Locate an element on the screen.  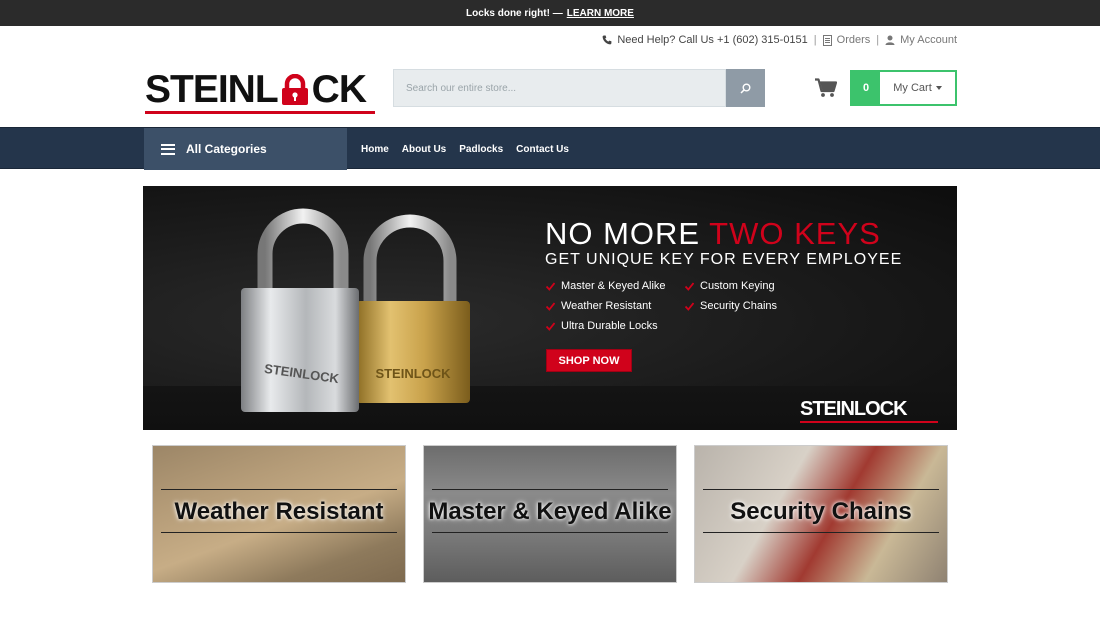
nav-links: Home About Us Padlocks Contact Us is located at coordinates (465, 149).